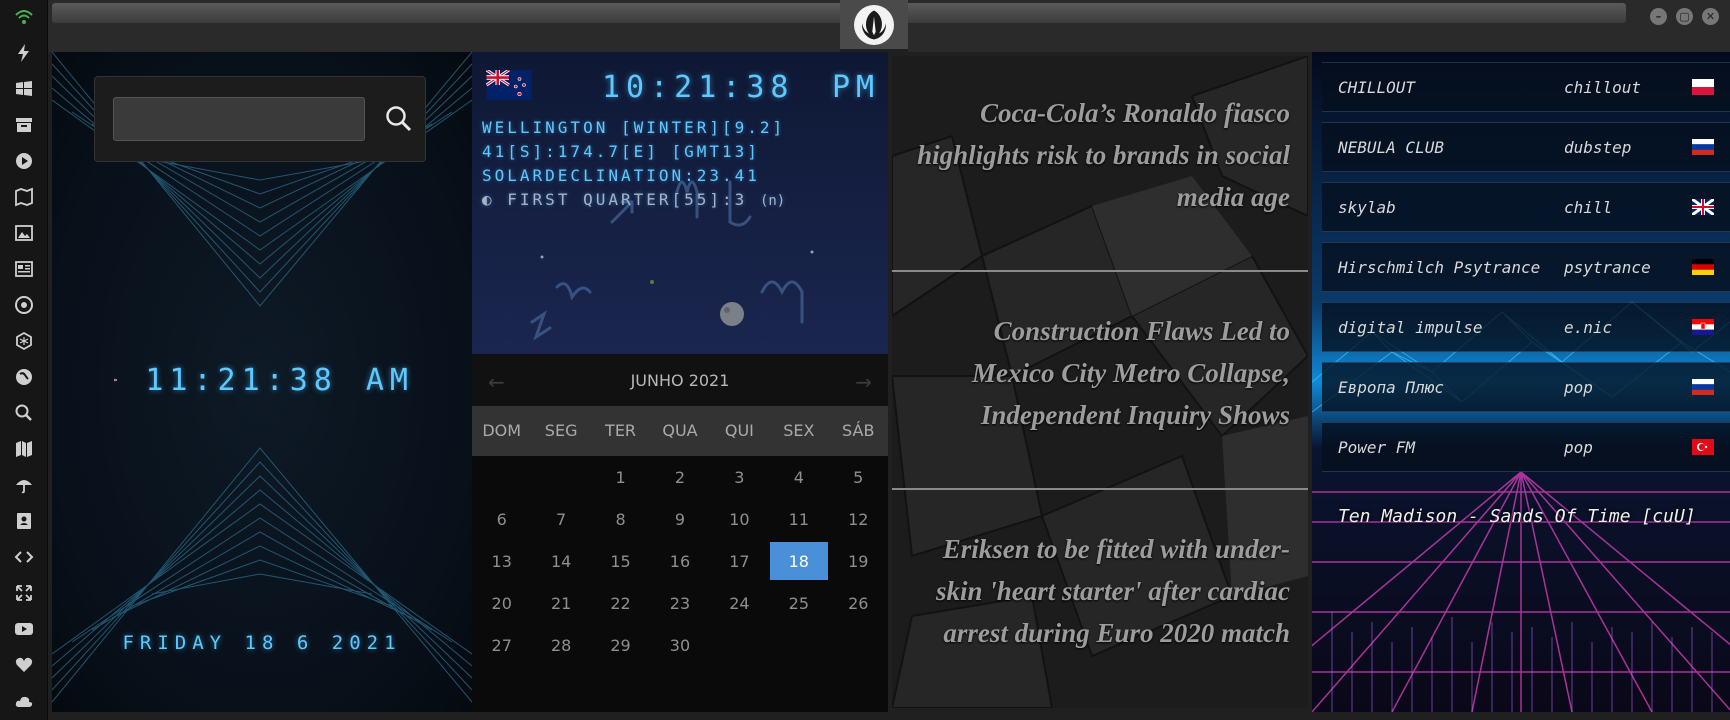 Image resolution: width=1730 pixels, height=720 pixels. I want to click on calendar-header: ← JUNHO 2021 →, so click(680, 380).